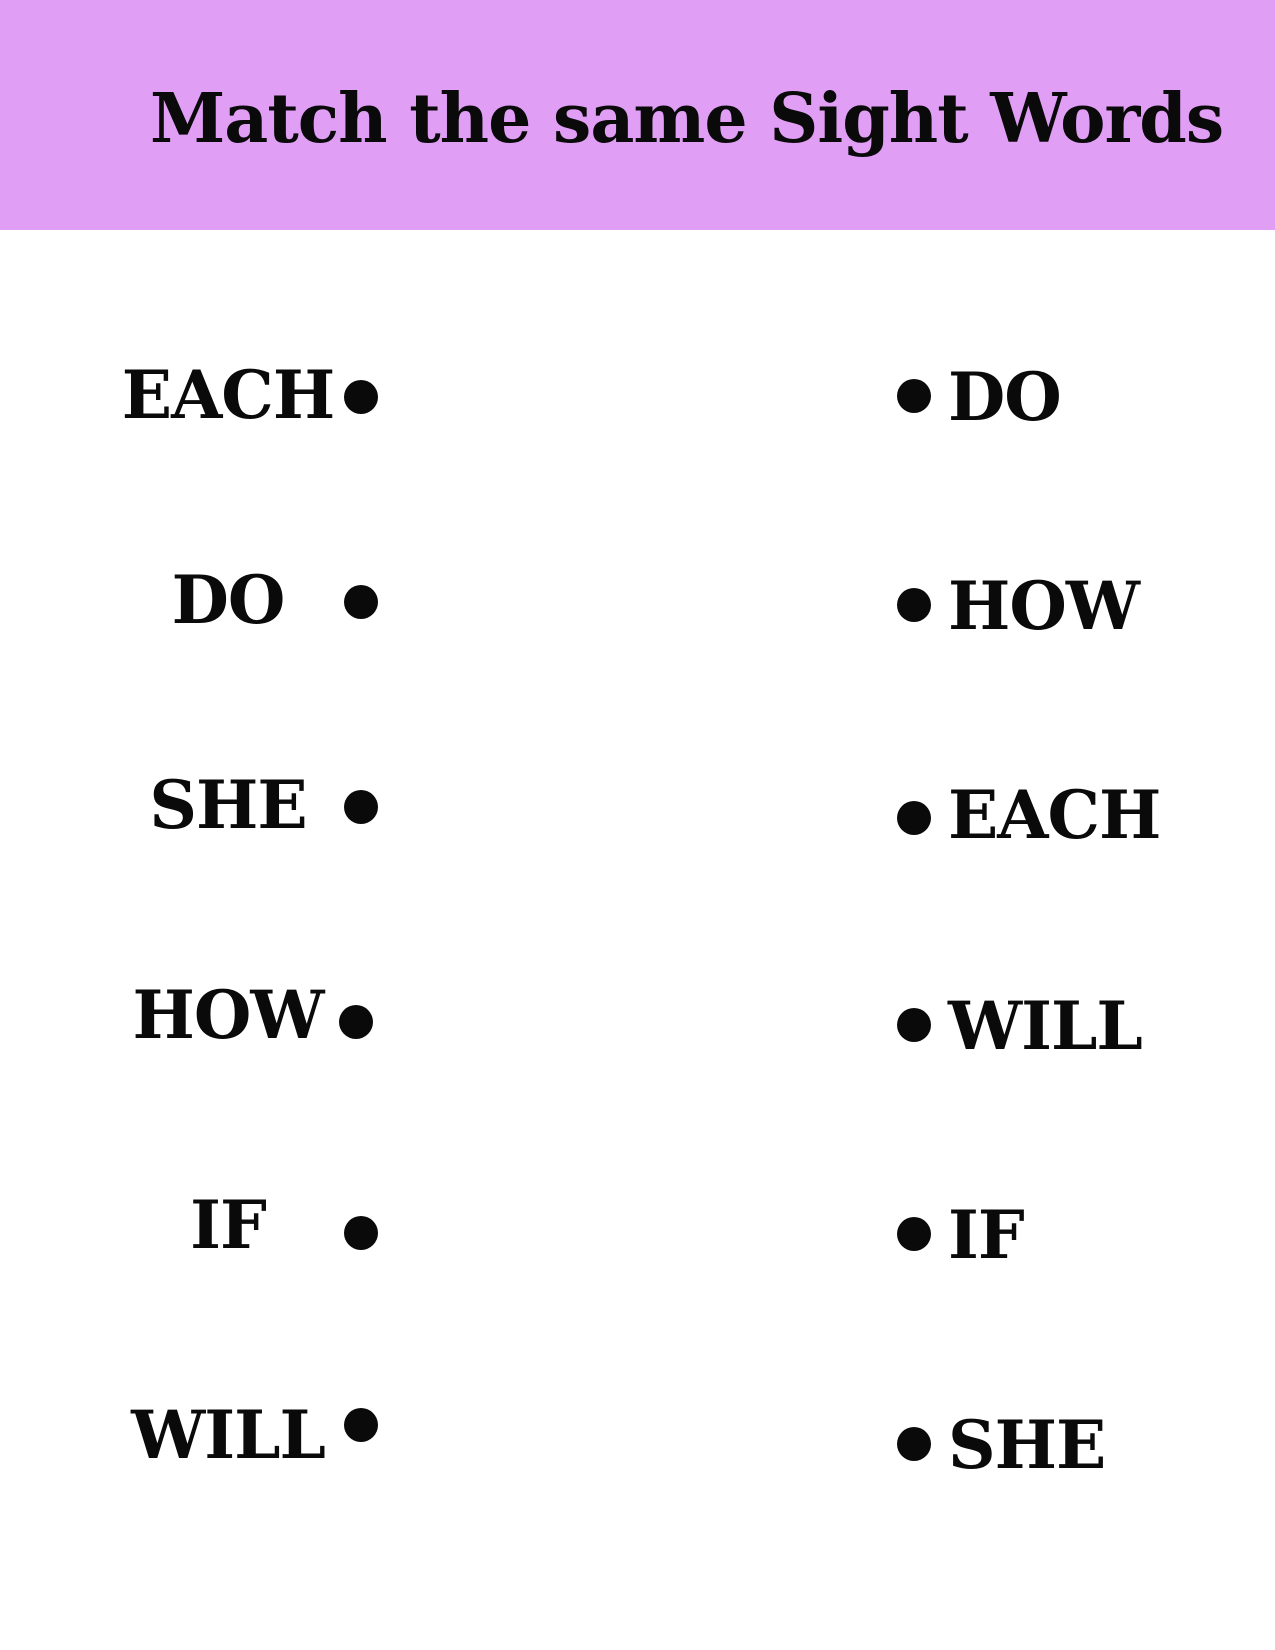 This screenshot has width=1275, height=1650. I want to click on left-dot-if, so click(361, 1233).